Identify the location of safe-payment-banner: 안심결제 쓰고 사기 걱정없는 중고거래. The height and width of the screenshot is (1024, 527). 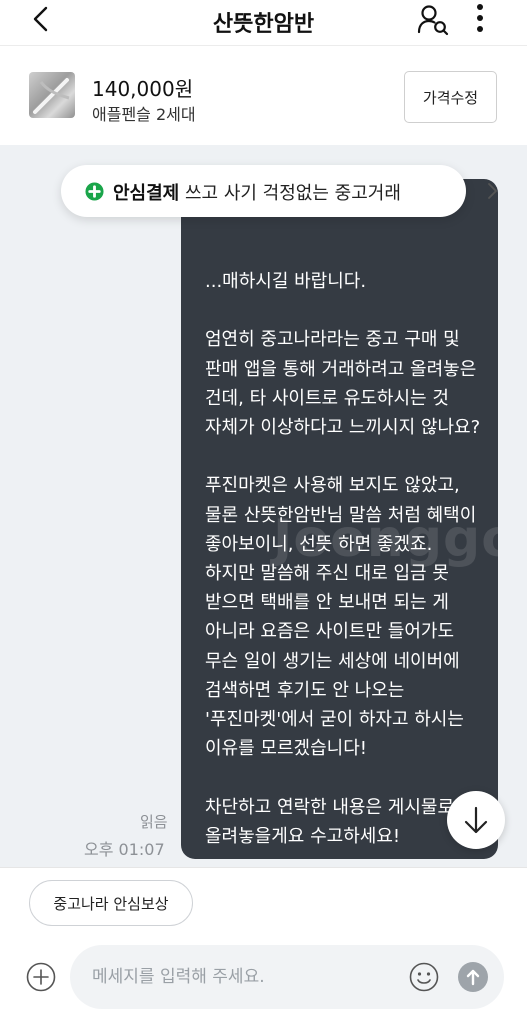
(279, 191).